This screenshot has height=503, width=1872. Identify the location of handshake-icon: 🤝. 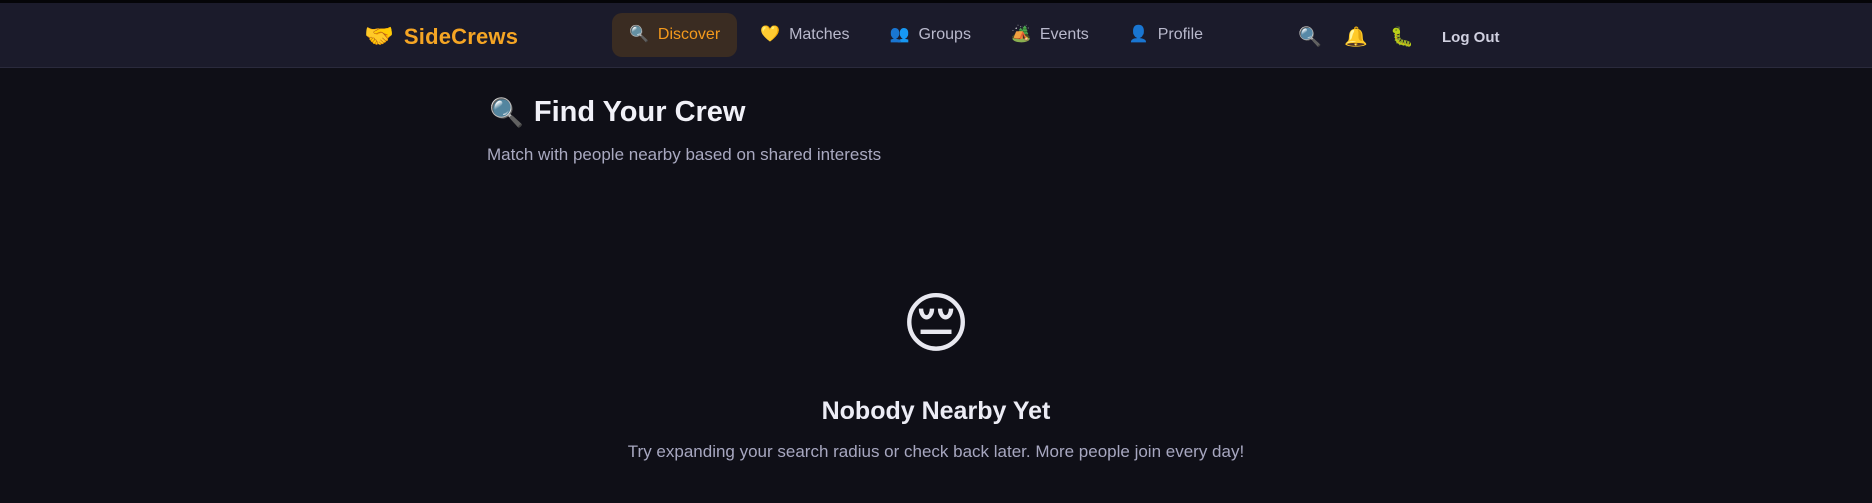
(379, 36).